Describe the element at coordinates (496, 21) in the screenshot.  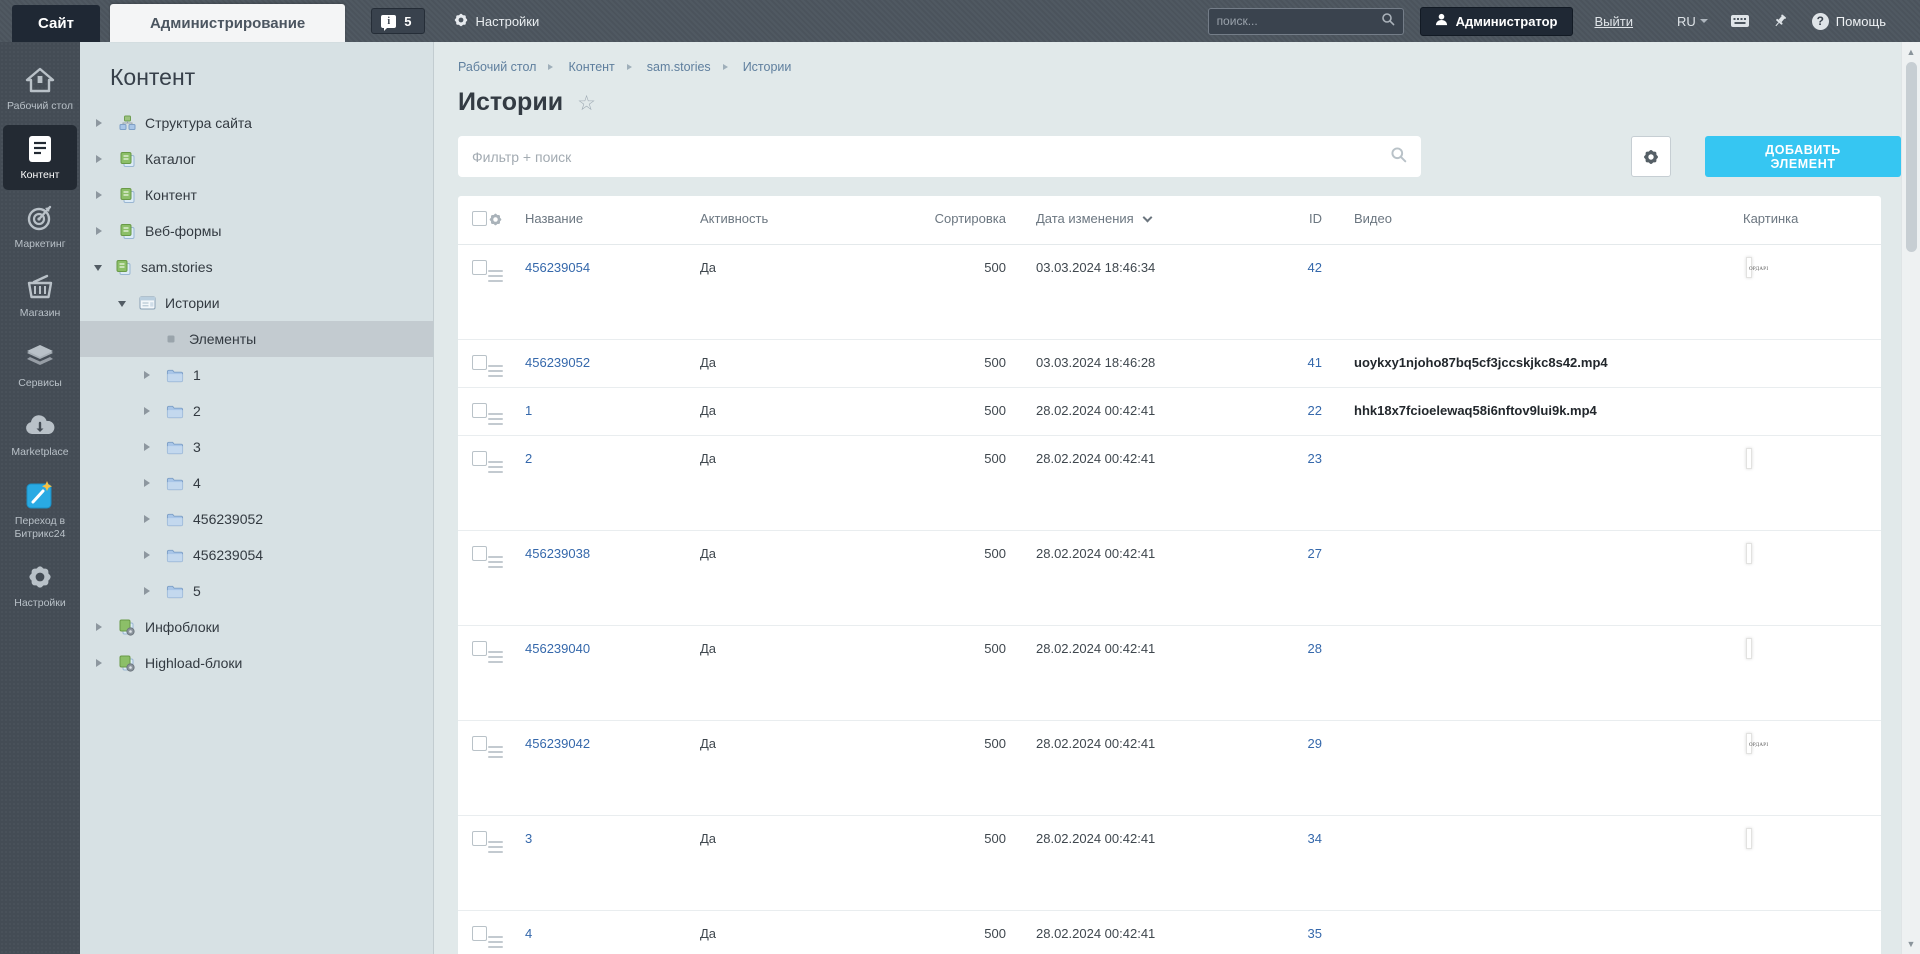
I see `topbar-settings-button: Настройки` at that location.